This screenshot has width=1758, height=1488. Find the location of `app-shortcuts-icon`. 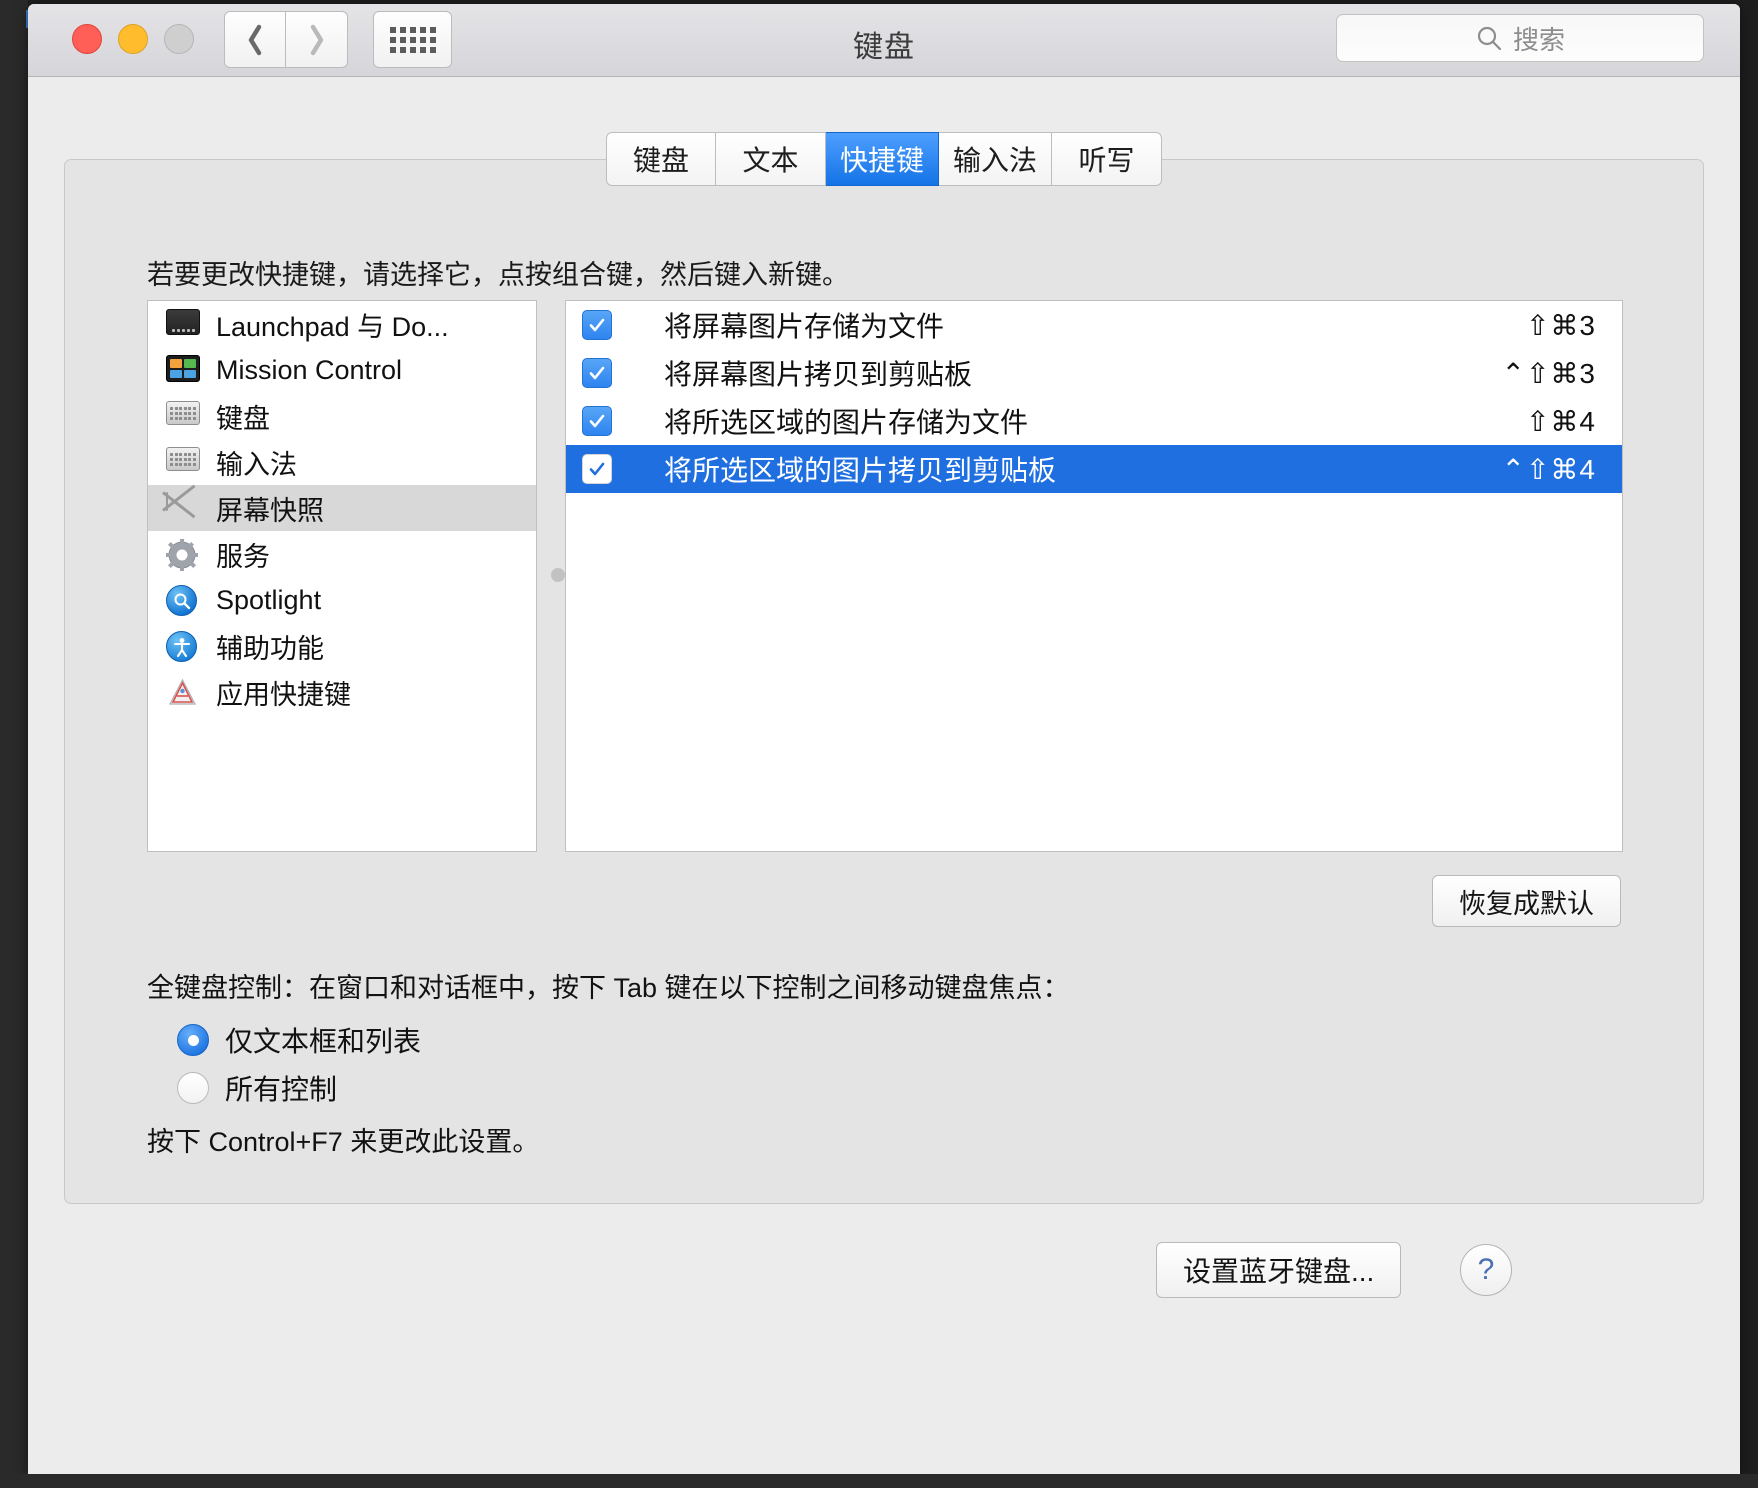

app-shortcuts-icon is located at coordinates (183, 692).